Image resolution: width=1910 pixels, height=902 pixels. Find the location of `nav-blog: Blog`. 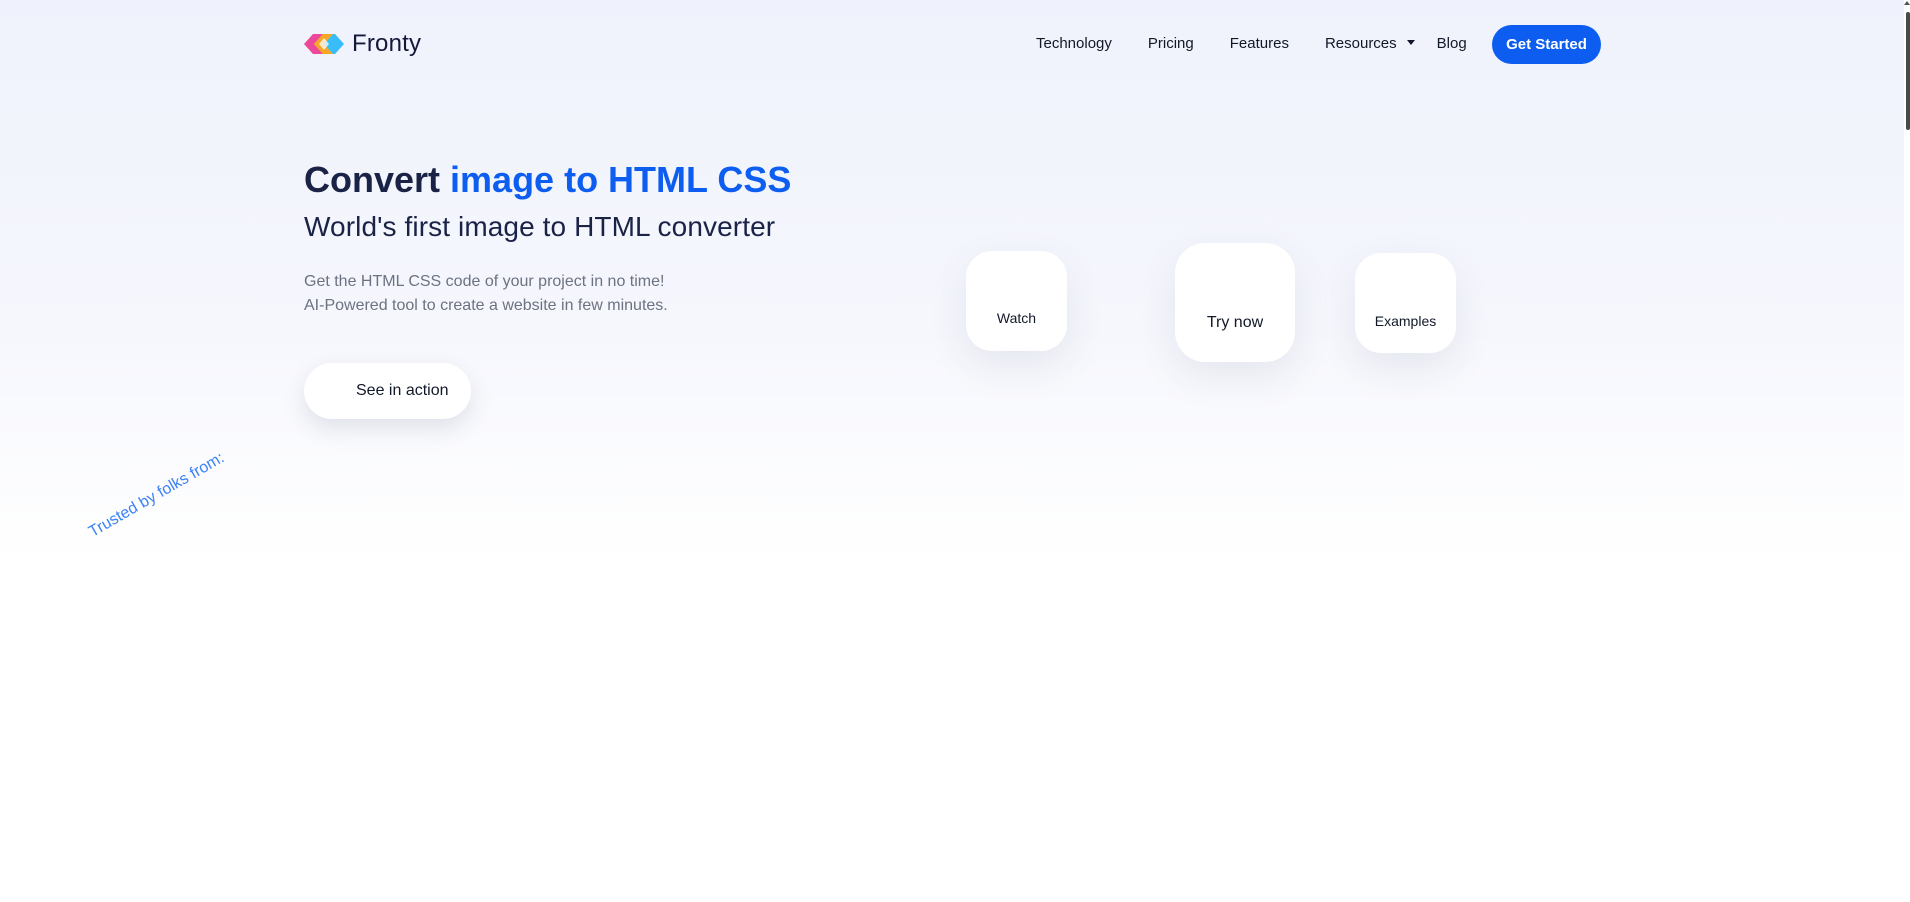

nav-blog: Blog is located at coordinates (1452, 44).